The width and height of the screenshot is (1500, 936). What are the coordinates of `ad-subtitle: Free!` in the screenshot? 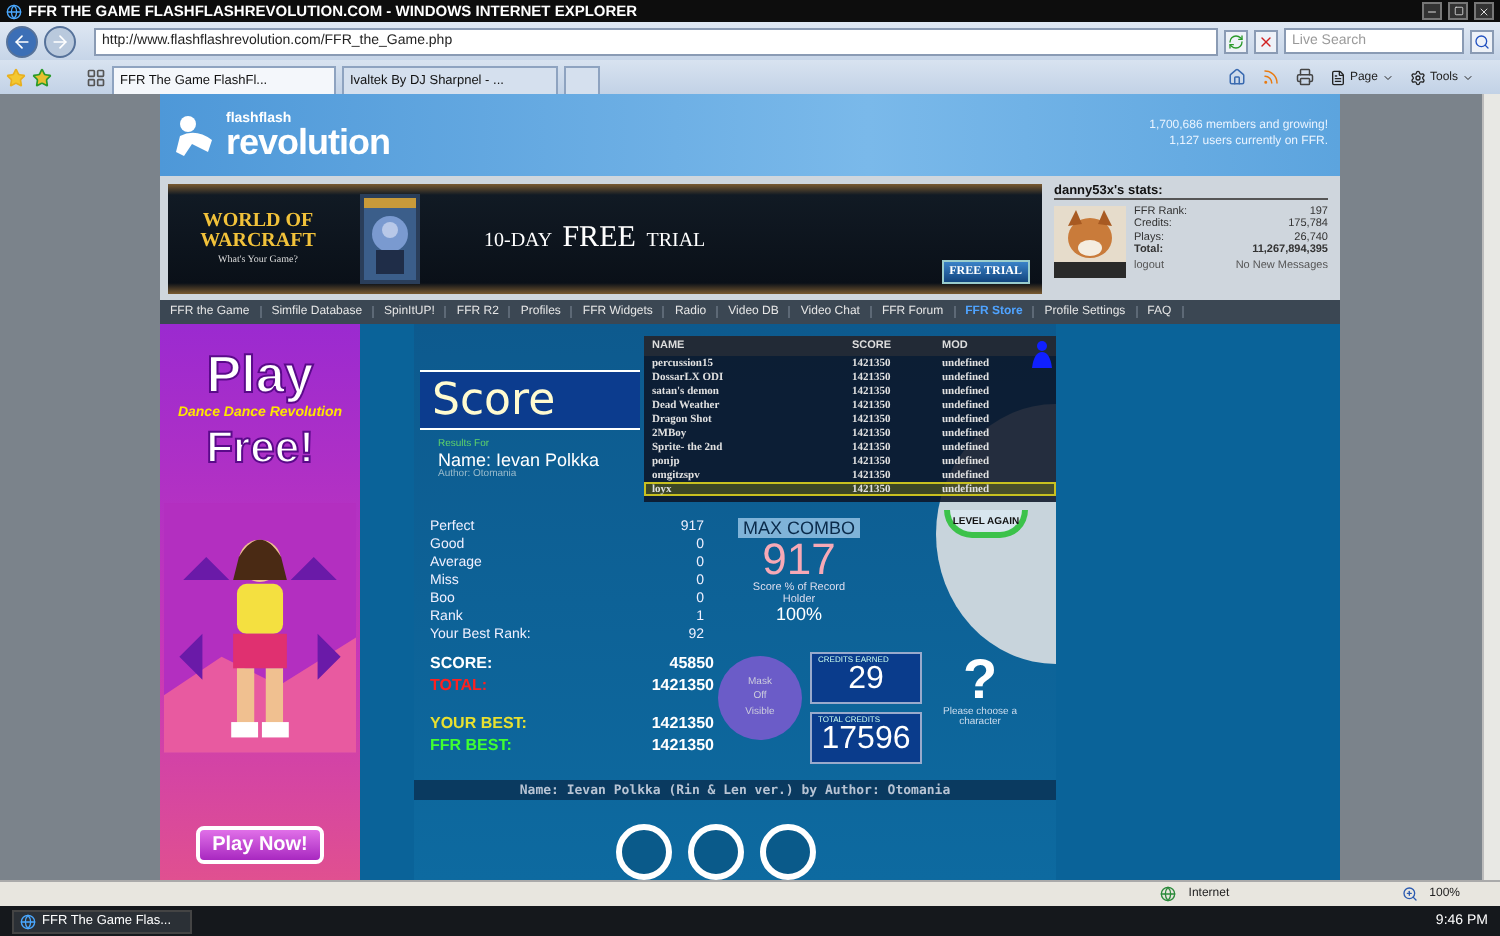 It's located at (260, 448).